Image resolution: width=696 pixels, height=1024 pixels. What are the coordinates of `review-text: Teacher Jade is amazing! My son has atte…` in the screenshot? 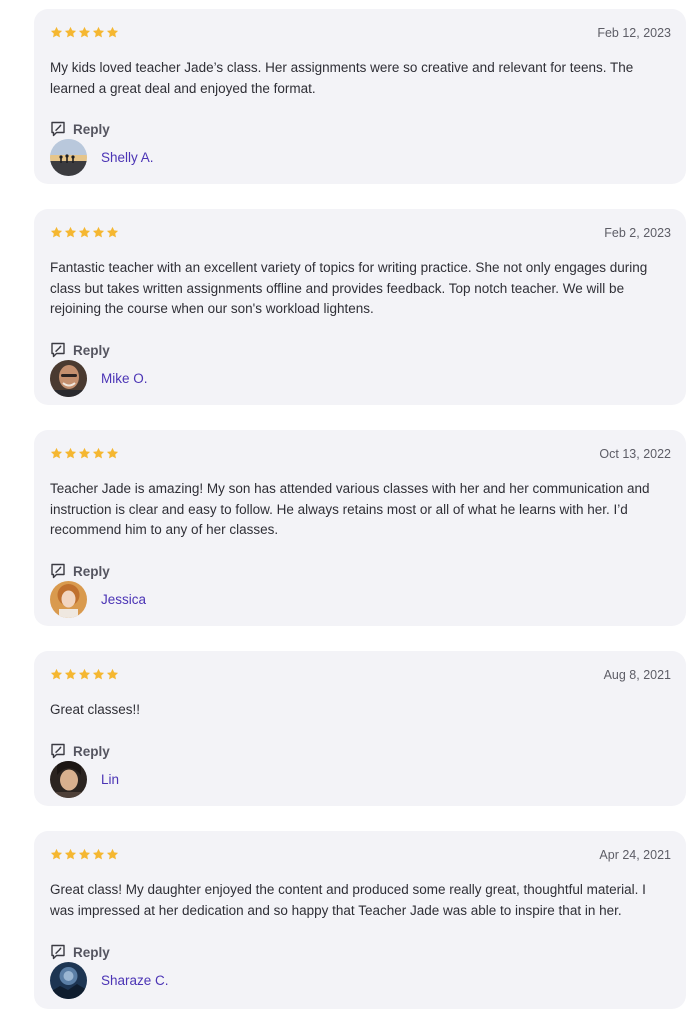 It's located at (350, 509).